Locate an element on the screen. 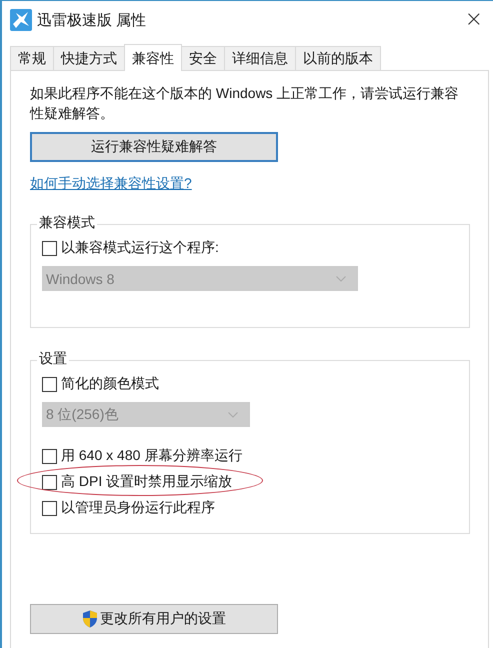 Image resolution: width=493 pixels, height=648 pixels. tab: 详细信息 is located at coordinates (260, 58).